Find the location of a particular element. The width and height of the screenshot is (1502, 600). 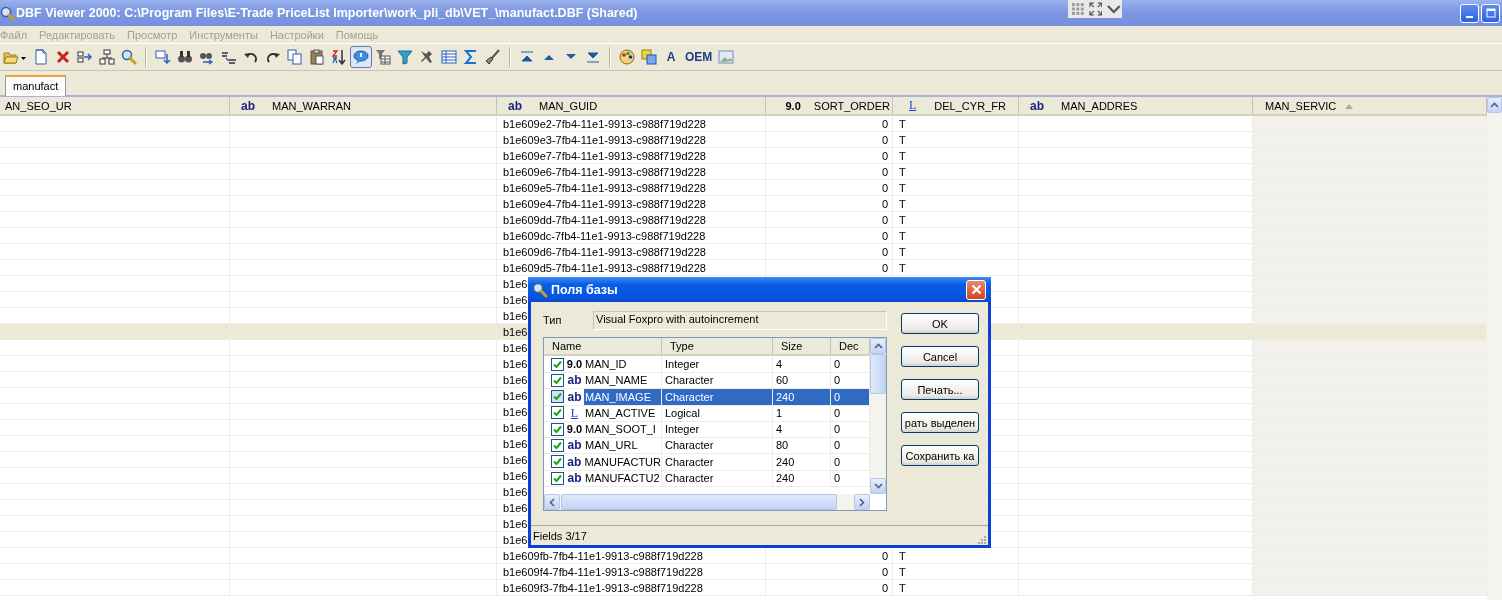

table-cell-text: MAN_NAME is located at coordinates (616, 381).